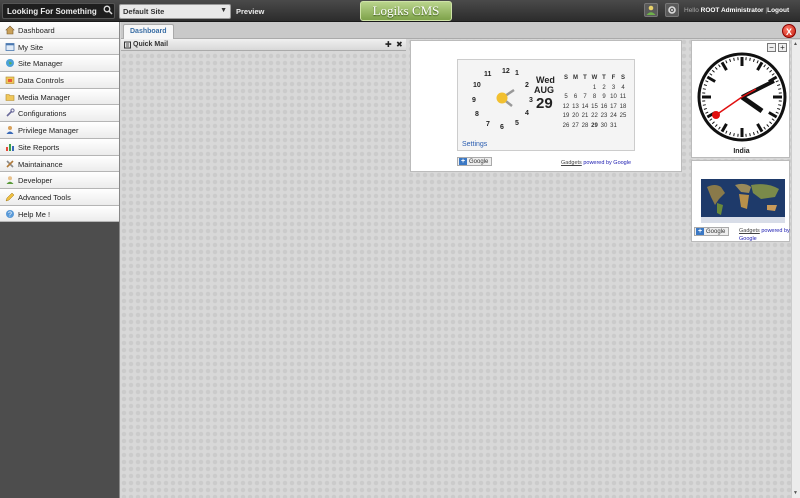 This screenshot has height=498, width=800. Describe the element at coordinates (59, 214) in the screenshot. I see `sidebar-item-help: ? Help Me !` at that location.